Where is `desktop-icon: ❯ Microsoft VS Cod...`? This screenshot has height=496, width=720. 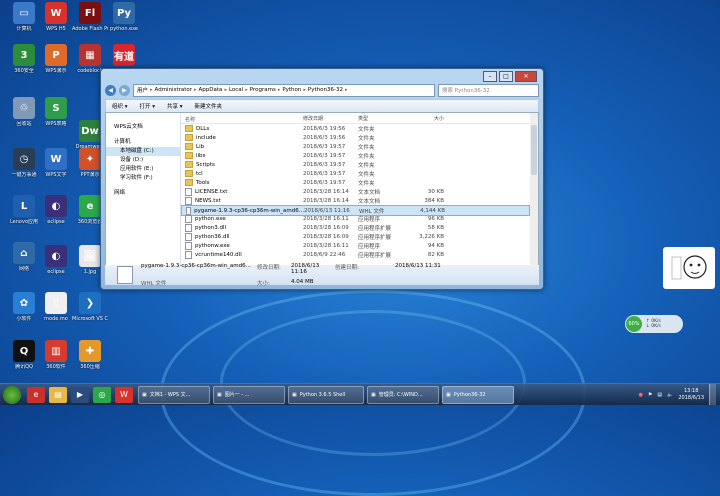
desktop-icon: ❯ Microsoft VS Cod... is located at coordinates (90, 312).